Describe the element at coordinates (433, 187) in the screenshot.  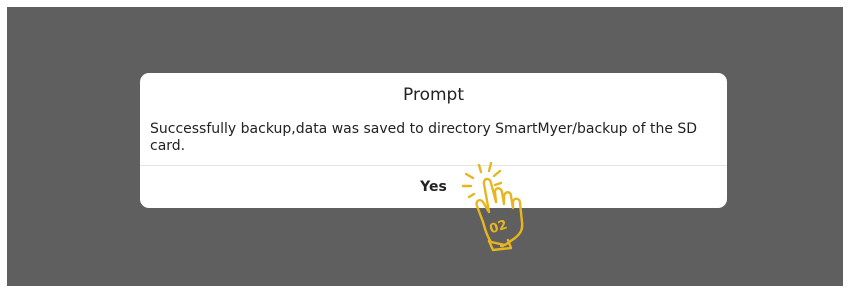
I see `yes-button: Yes` at that location.